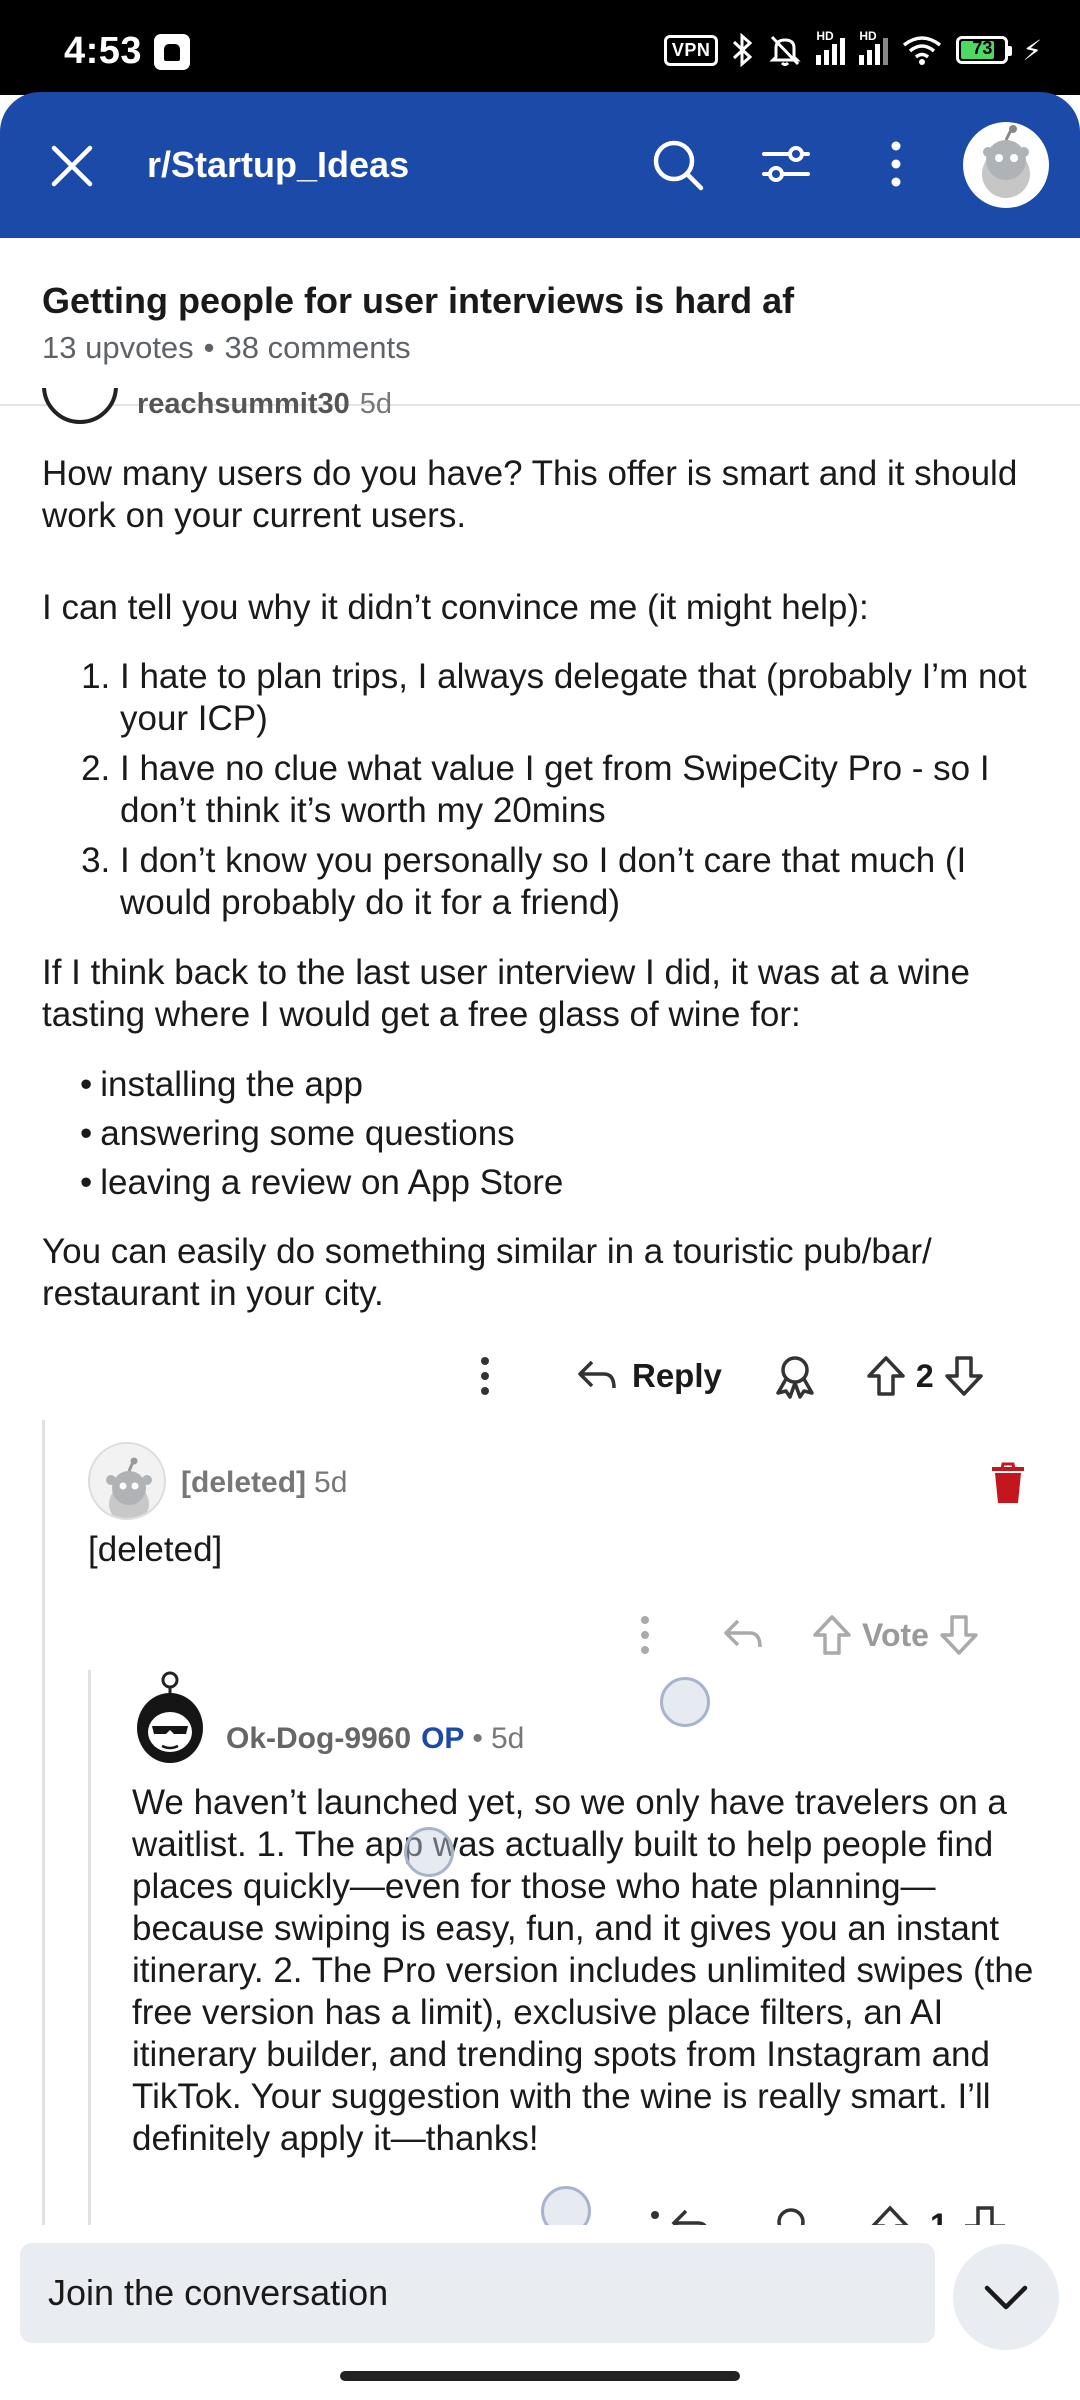  What do you see at coordinates (795, 1376) in the screenshot?
I see `award-icon` at bounding box center [795, 1376].